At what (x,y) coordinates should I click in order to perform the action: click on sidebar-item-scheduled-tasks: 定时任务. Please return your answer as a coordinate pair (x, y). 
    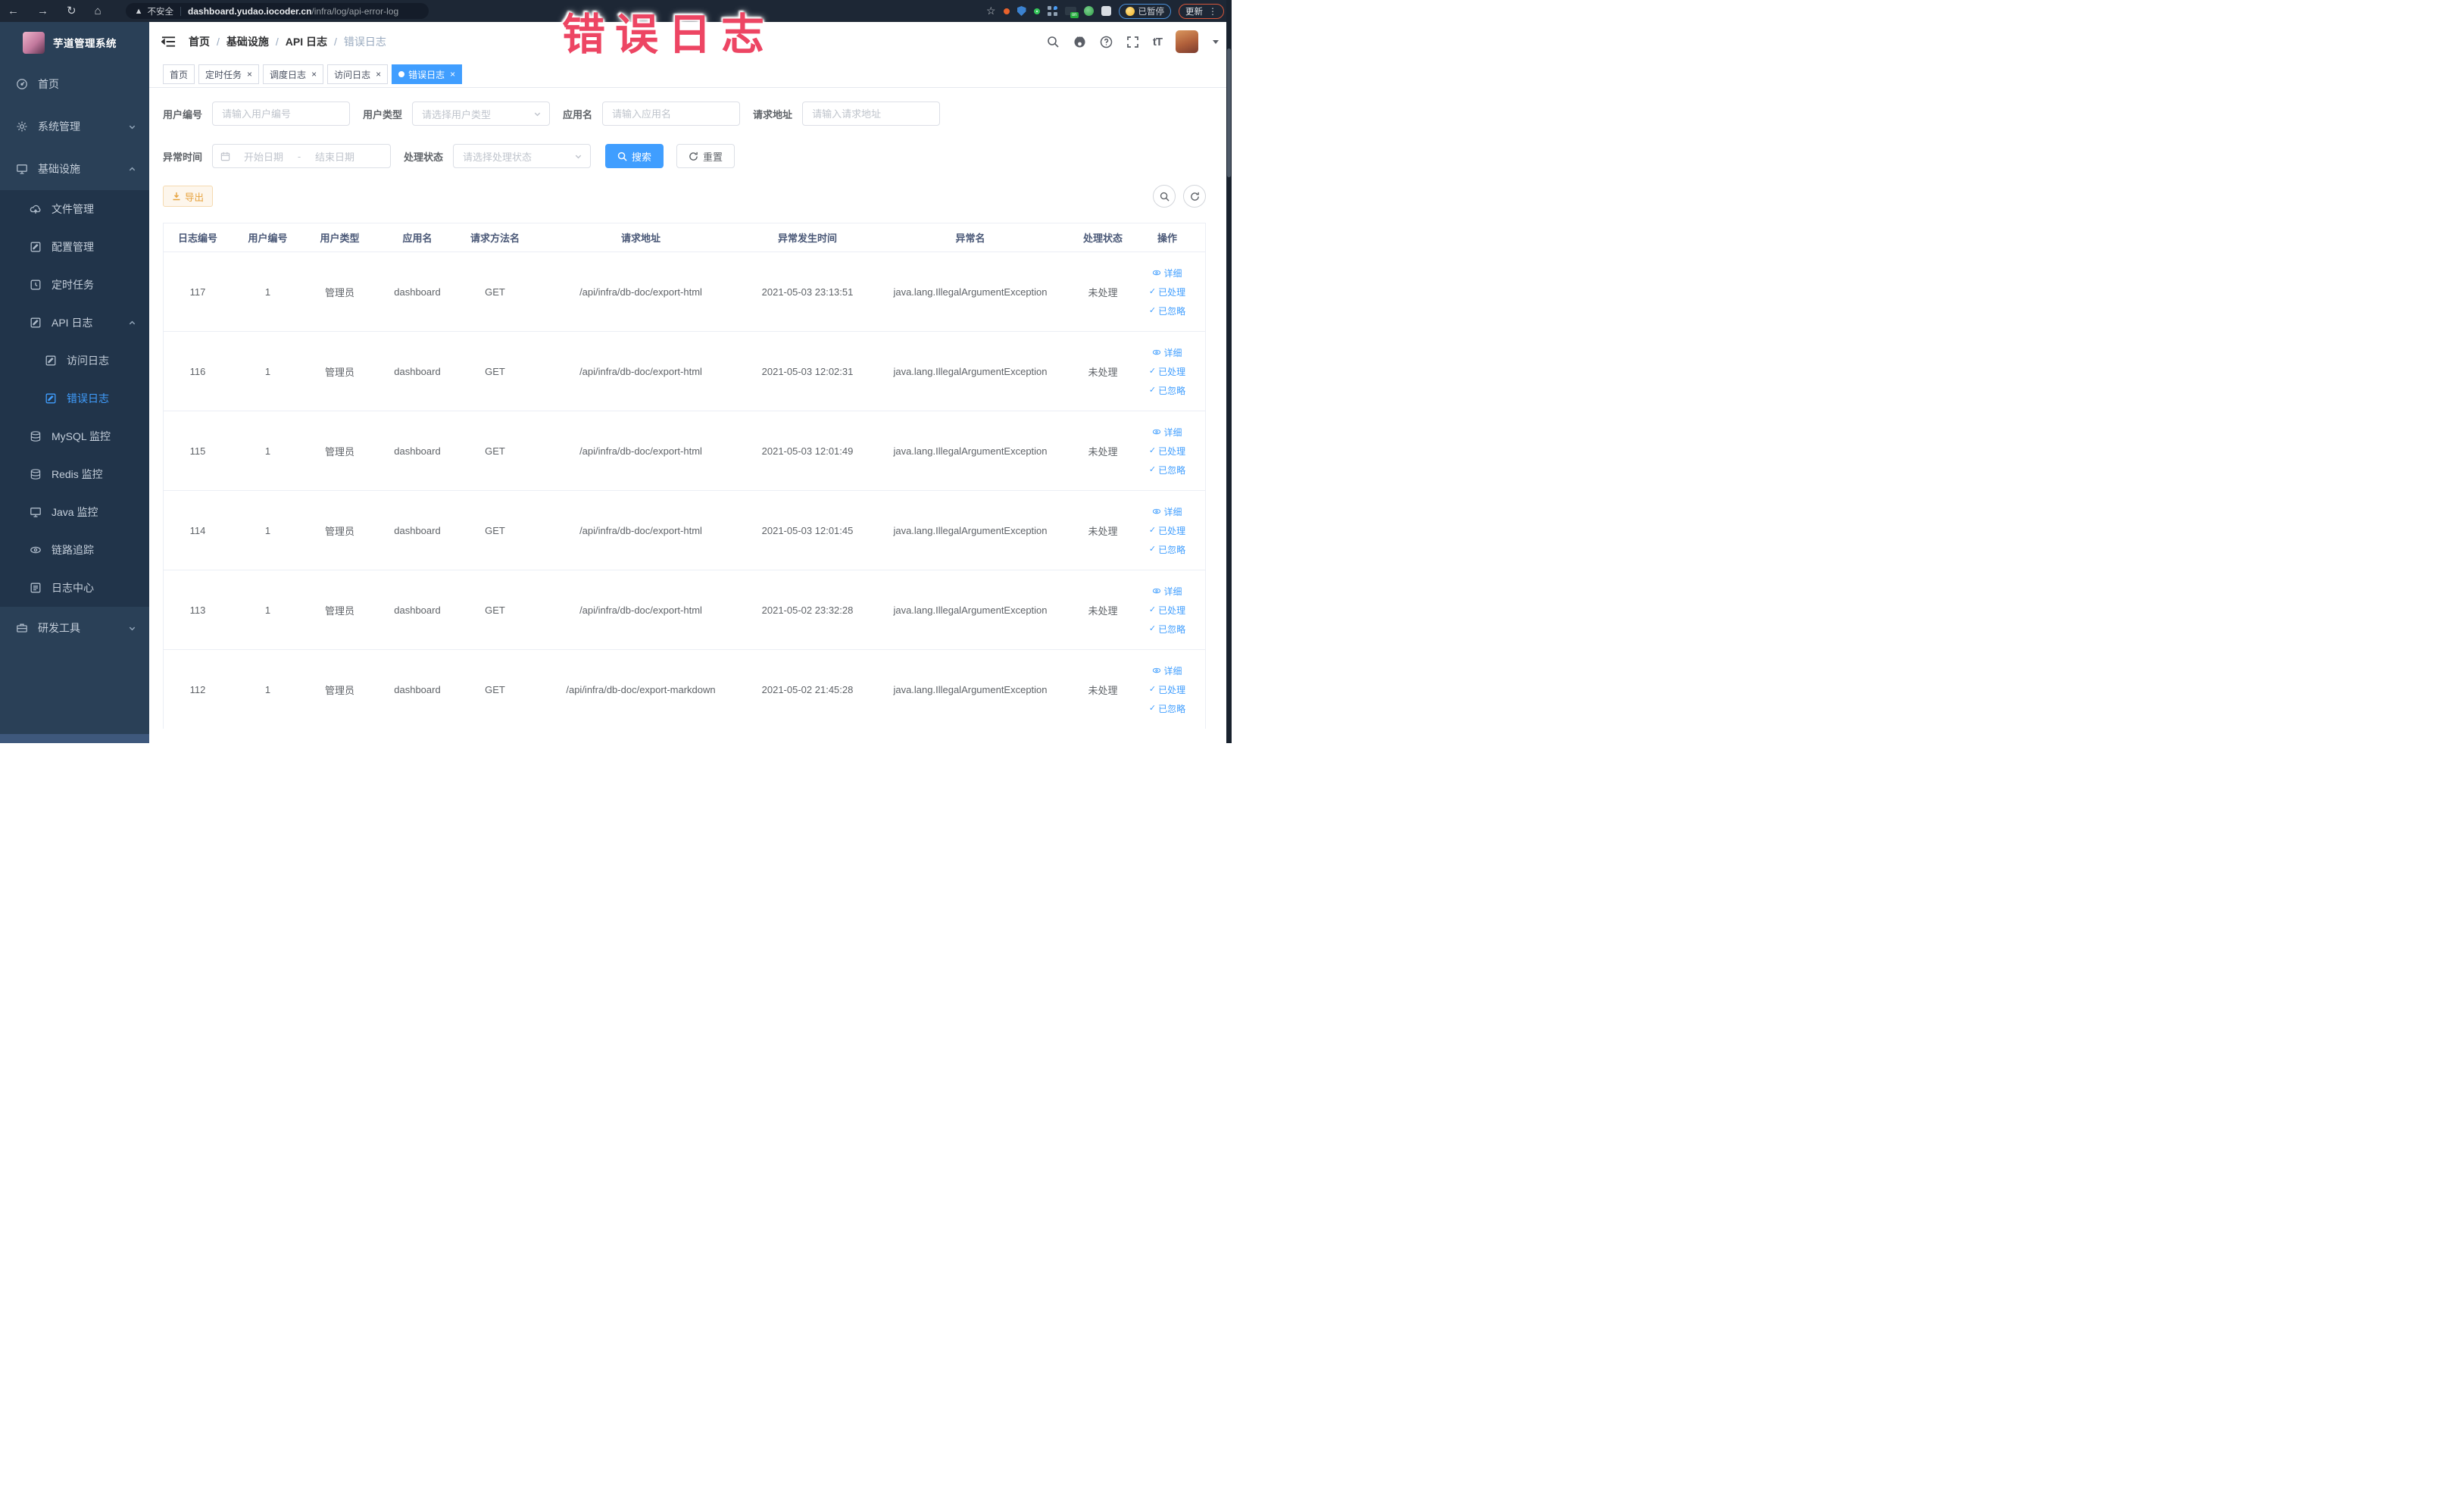
    Looking at the image, I should click on (74, 285).